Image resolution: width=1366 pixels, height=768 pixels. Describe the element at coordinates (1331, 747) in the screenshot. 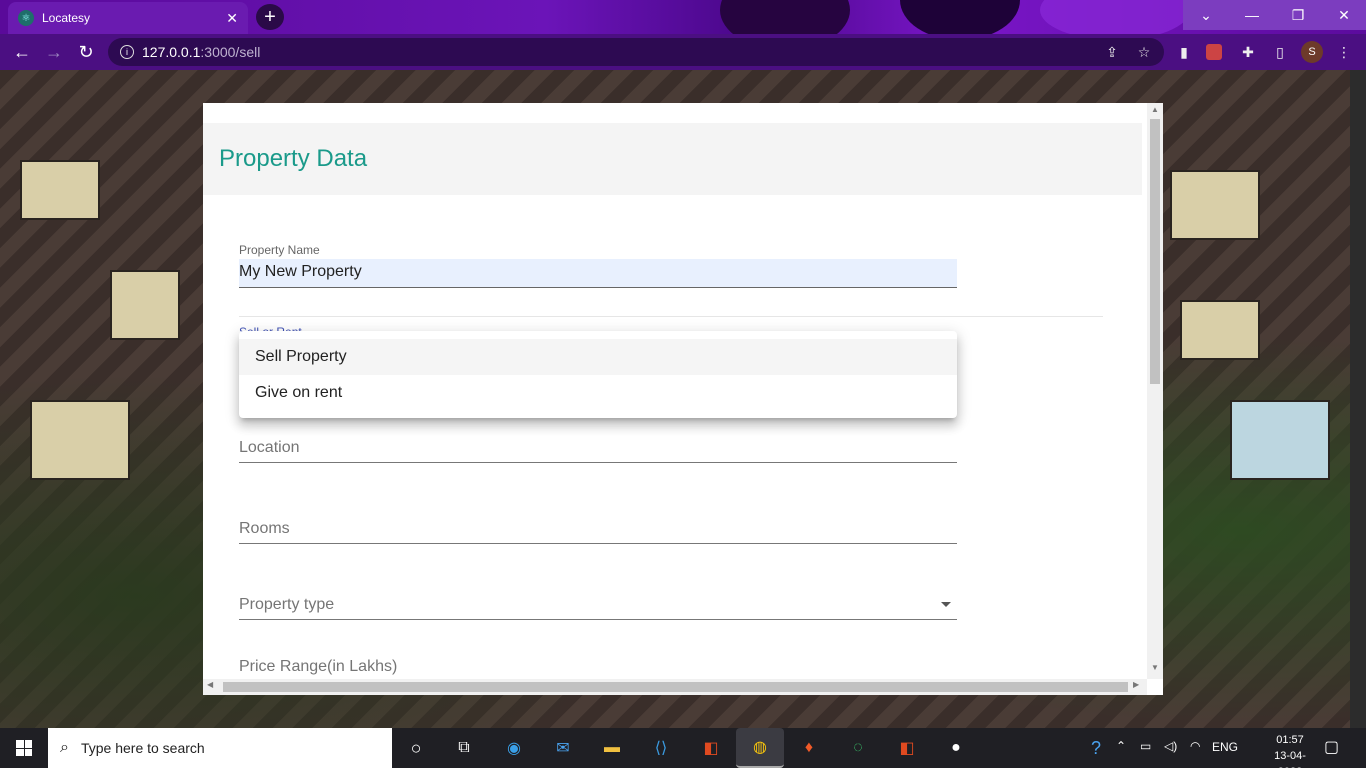

I see `notifications-icon: ▢` at that location.